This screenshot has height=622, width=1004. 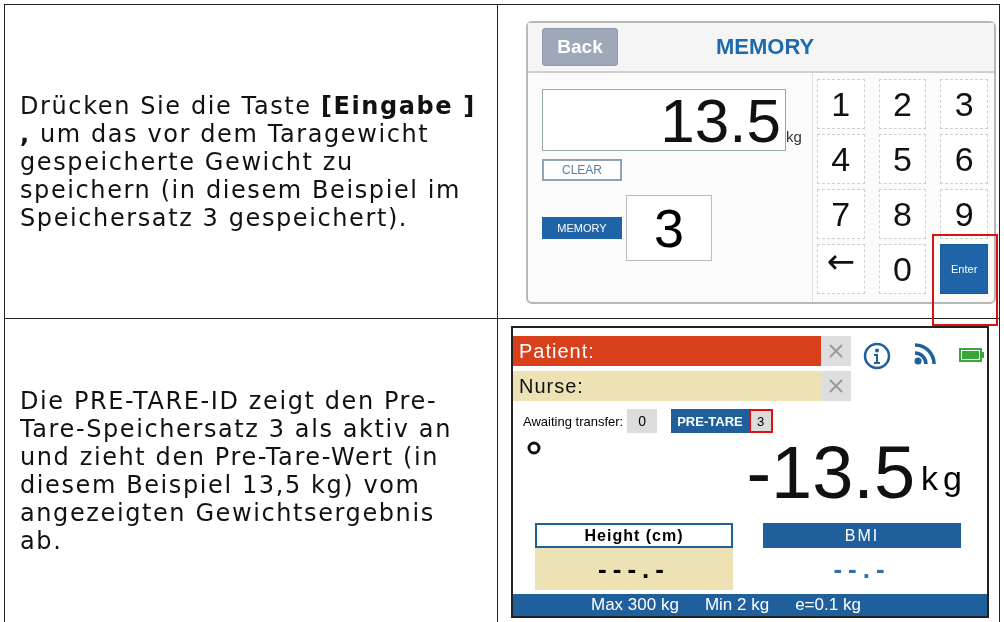 What do you see at coordinates (236, 470) in the screenshot?
I see `instruction-text: Die PRE-TARE-ID zeigt den Pre-Tare-Speichersatz 3 als aktiv an und zieht den Pre-Tare-Wert (in diesem Beispiel 13,5 kg) vom angezeigten Gewichtsergebnis ab.` at bounding box center [236, 470].